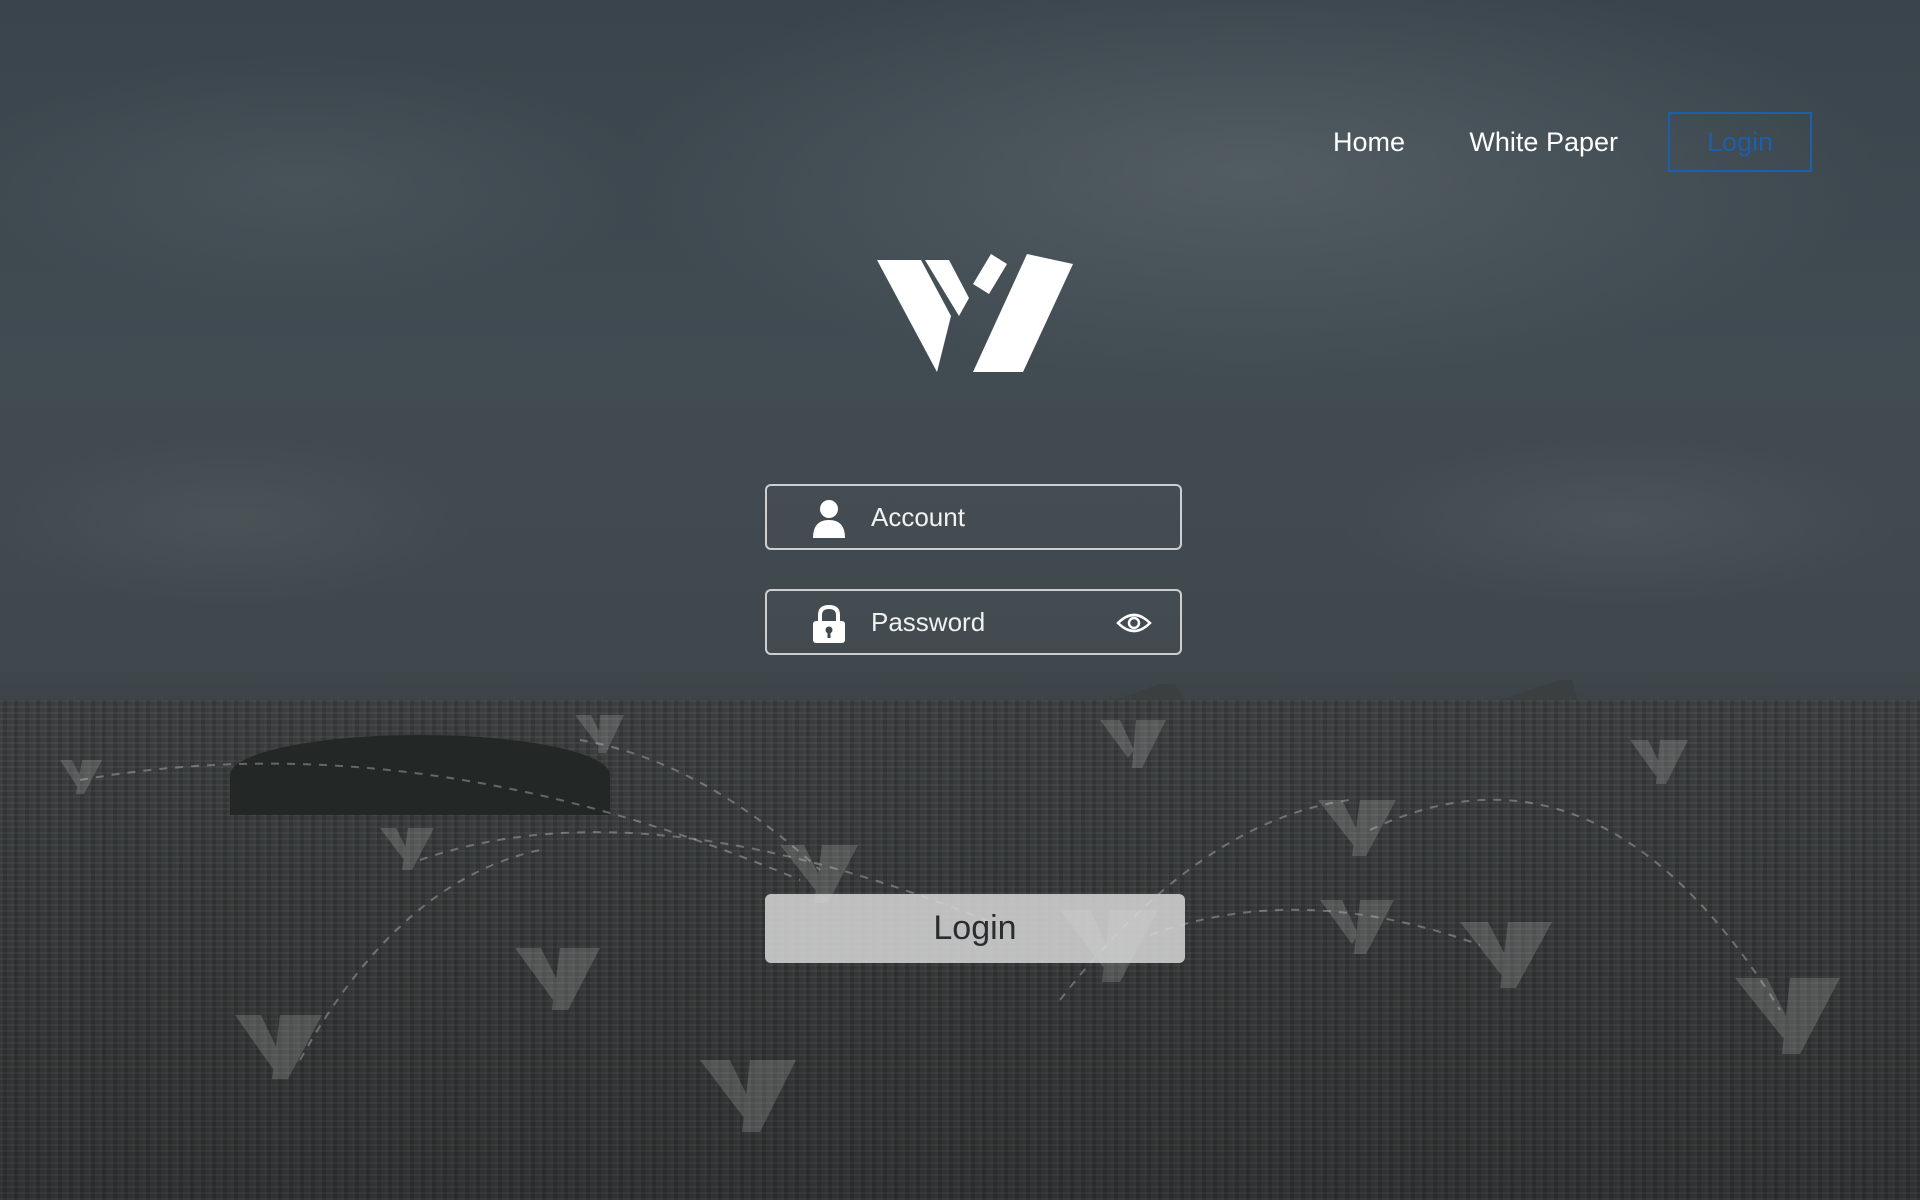 The height and width of the screenshot is (1200, 1920). What do you see at coordinates (975, 928) in the screenshot?
I see `login-submit-button: Login` at bounding box center [975, 928].